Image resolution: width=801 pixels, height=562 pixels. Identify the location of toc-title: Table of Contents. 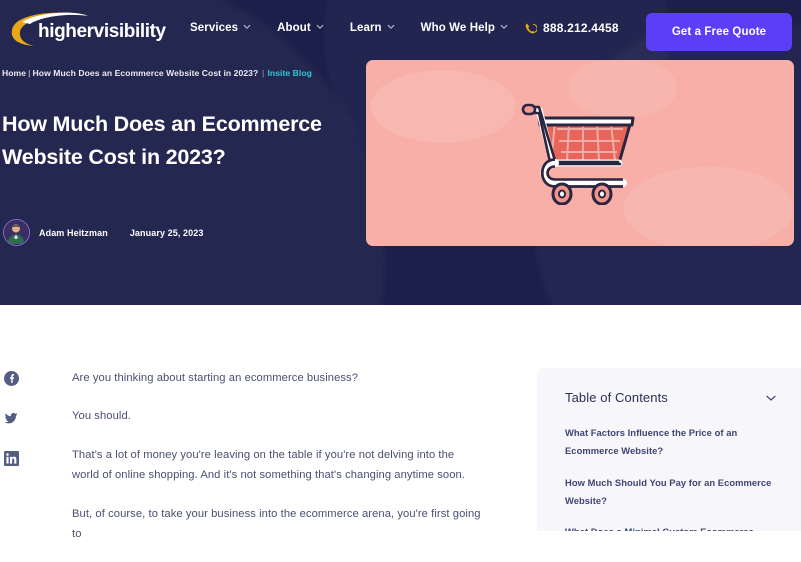
(616, 397).